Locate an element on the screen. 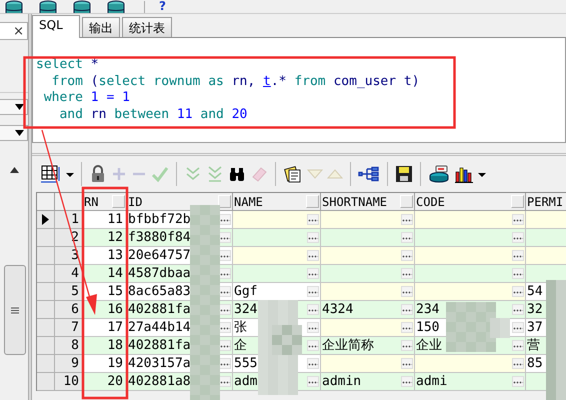 This screenshot has width=566, height=400. row-indicator is located at coordinates (46, 220).